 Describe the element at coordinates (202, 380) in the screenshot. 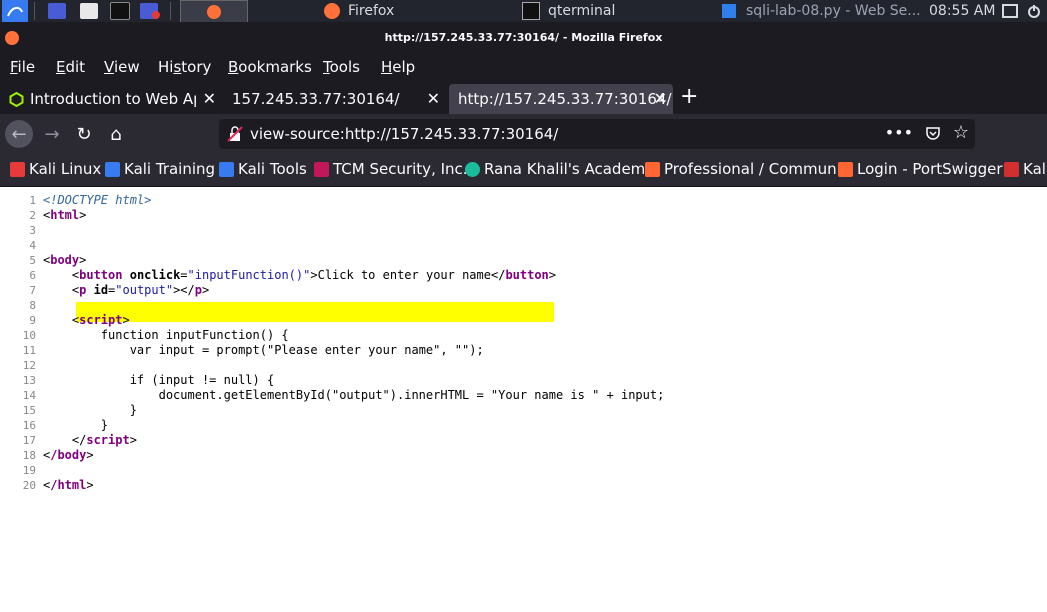

I see `line-code: if (input != null) {` at that location.